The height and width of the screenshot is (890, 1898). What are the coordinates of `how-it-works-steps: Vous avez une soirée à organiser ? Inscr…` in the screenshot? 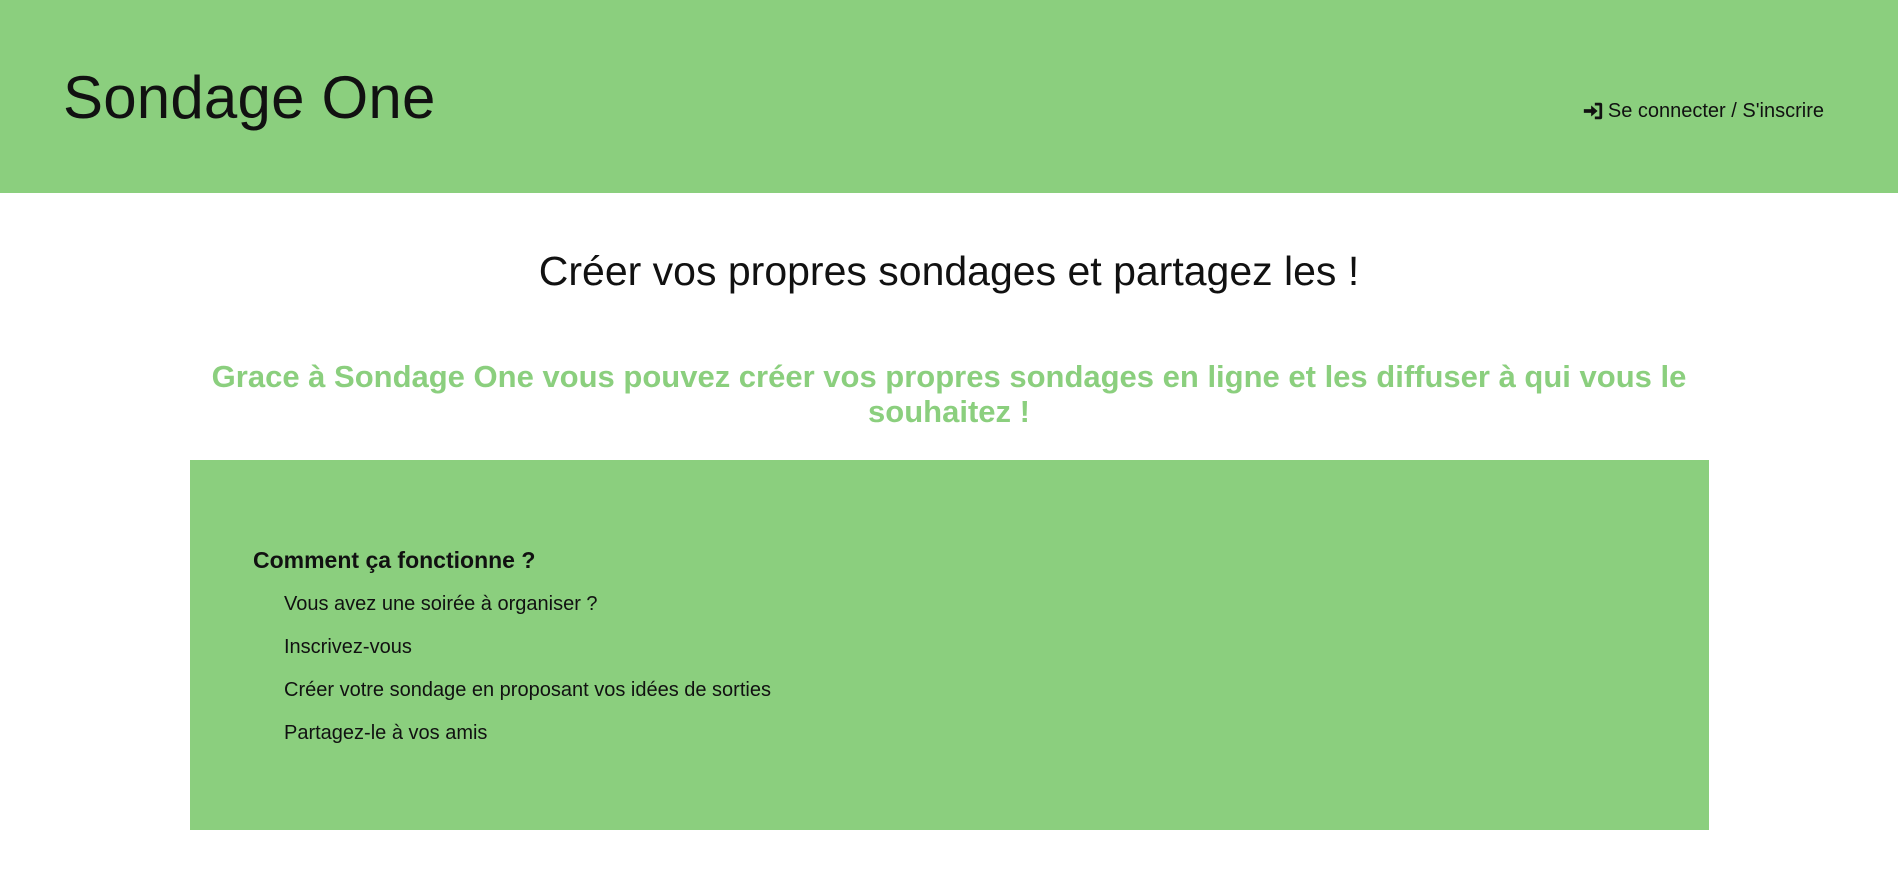 It's located at (527, 678).